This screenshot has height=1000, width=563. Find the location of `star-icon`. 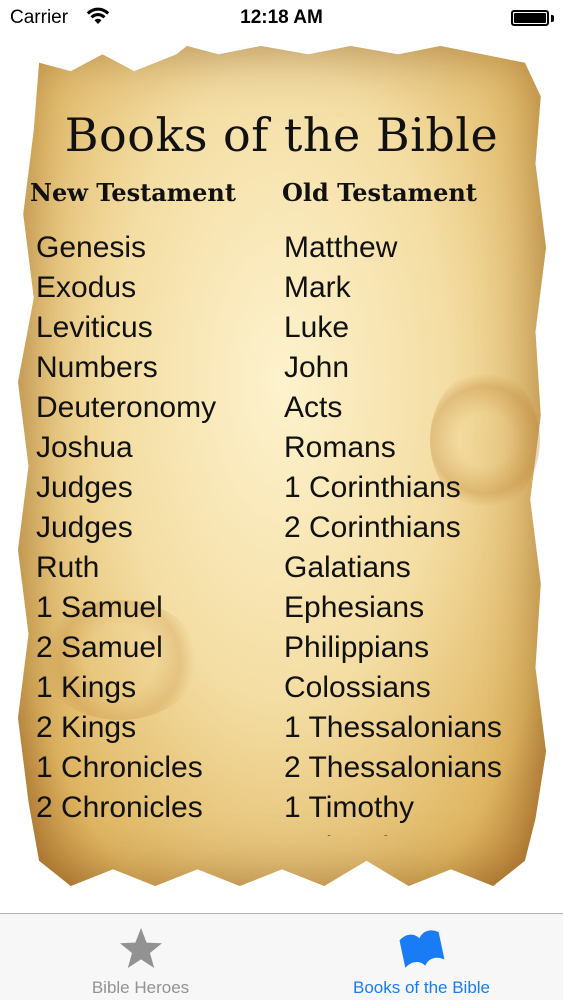

star-icon is located at coordinates (140, 948).